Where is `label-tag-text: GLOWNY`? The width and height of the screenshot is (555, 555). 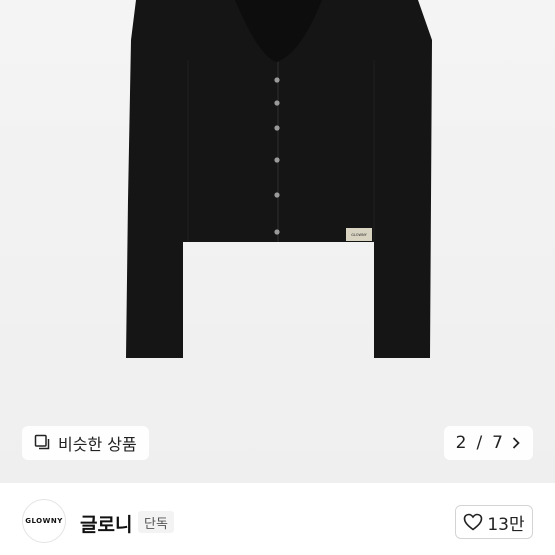 label-tag-text: GLOWNY is located at coordinates (359, 235).